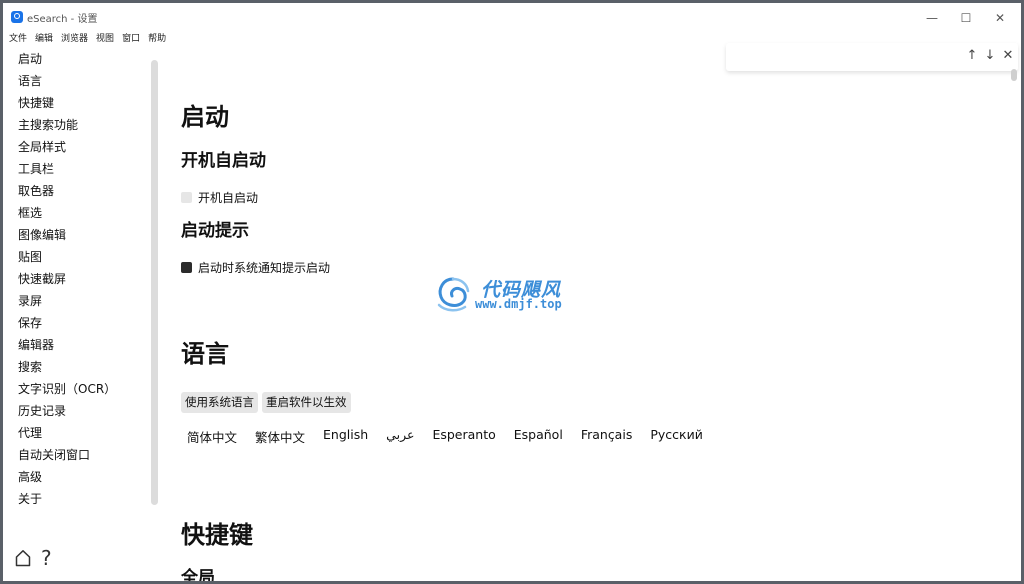  What do you see at coordinates (217, 535) in the screenshot?
I see `section-title-shortcuts: 快捷键` at bounding box center [217, 535].